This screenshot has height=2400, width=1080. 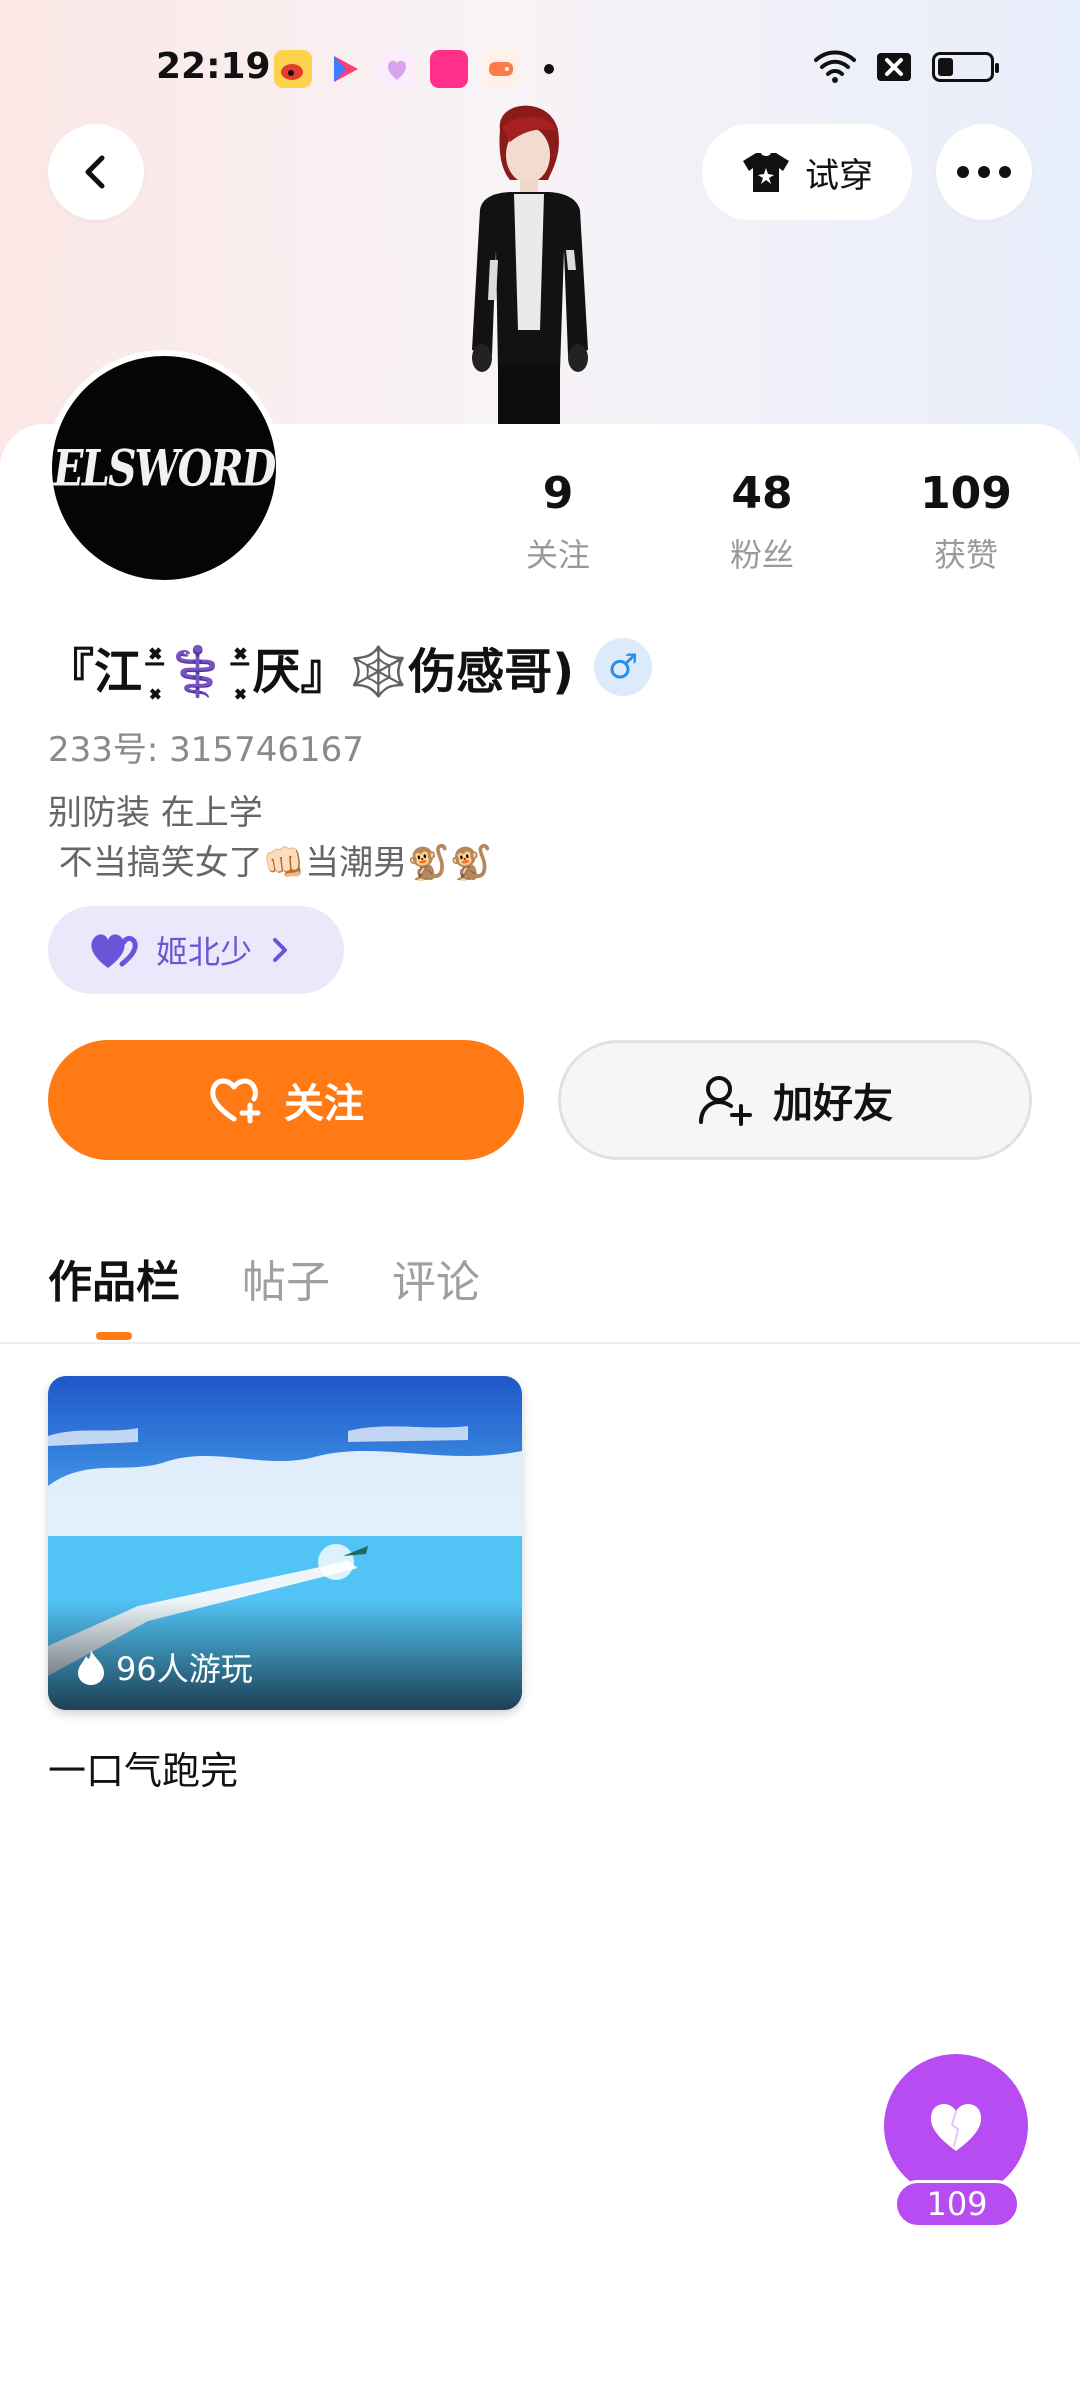 I want to click on follow-button: 关注, so click(x=286, y=1100).